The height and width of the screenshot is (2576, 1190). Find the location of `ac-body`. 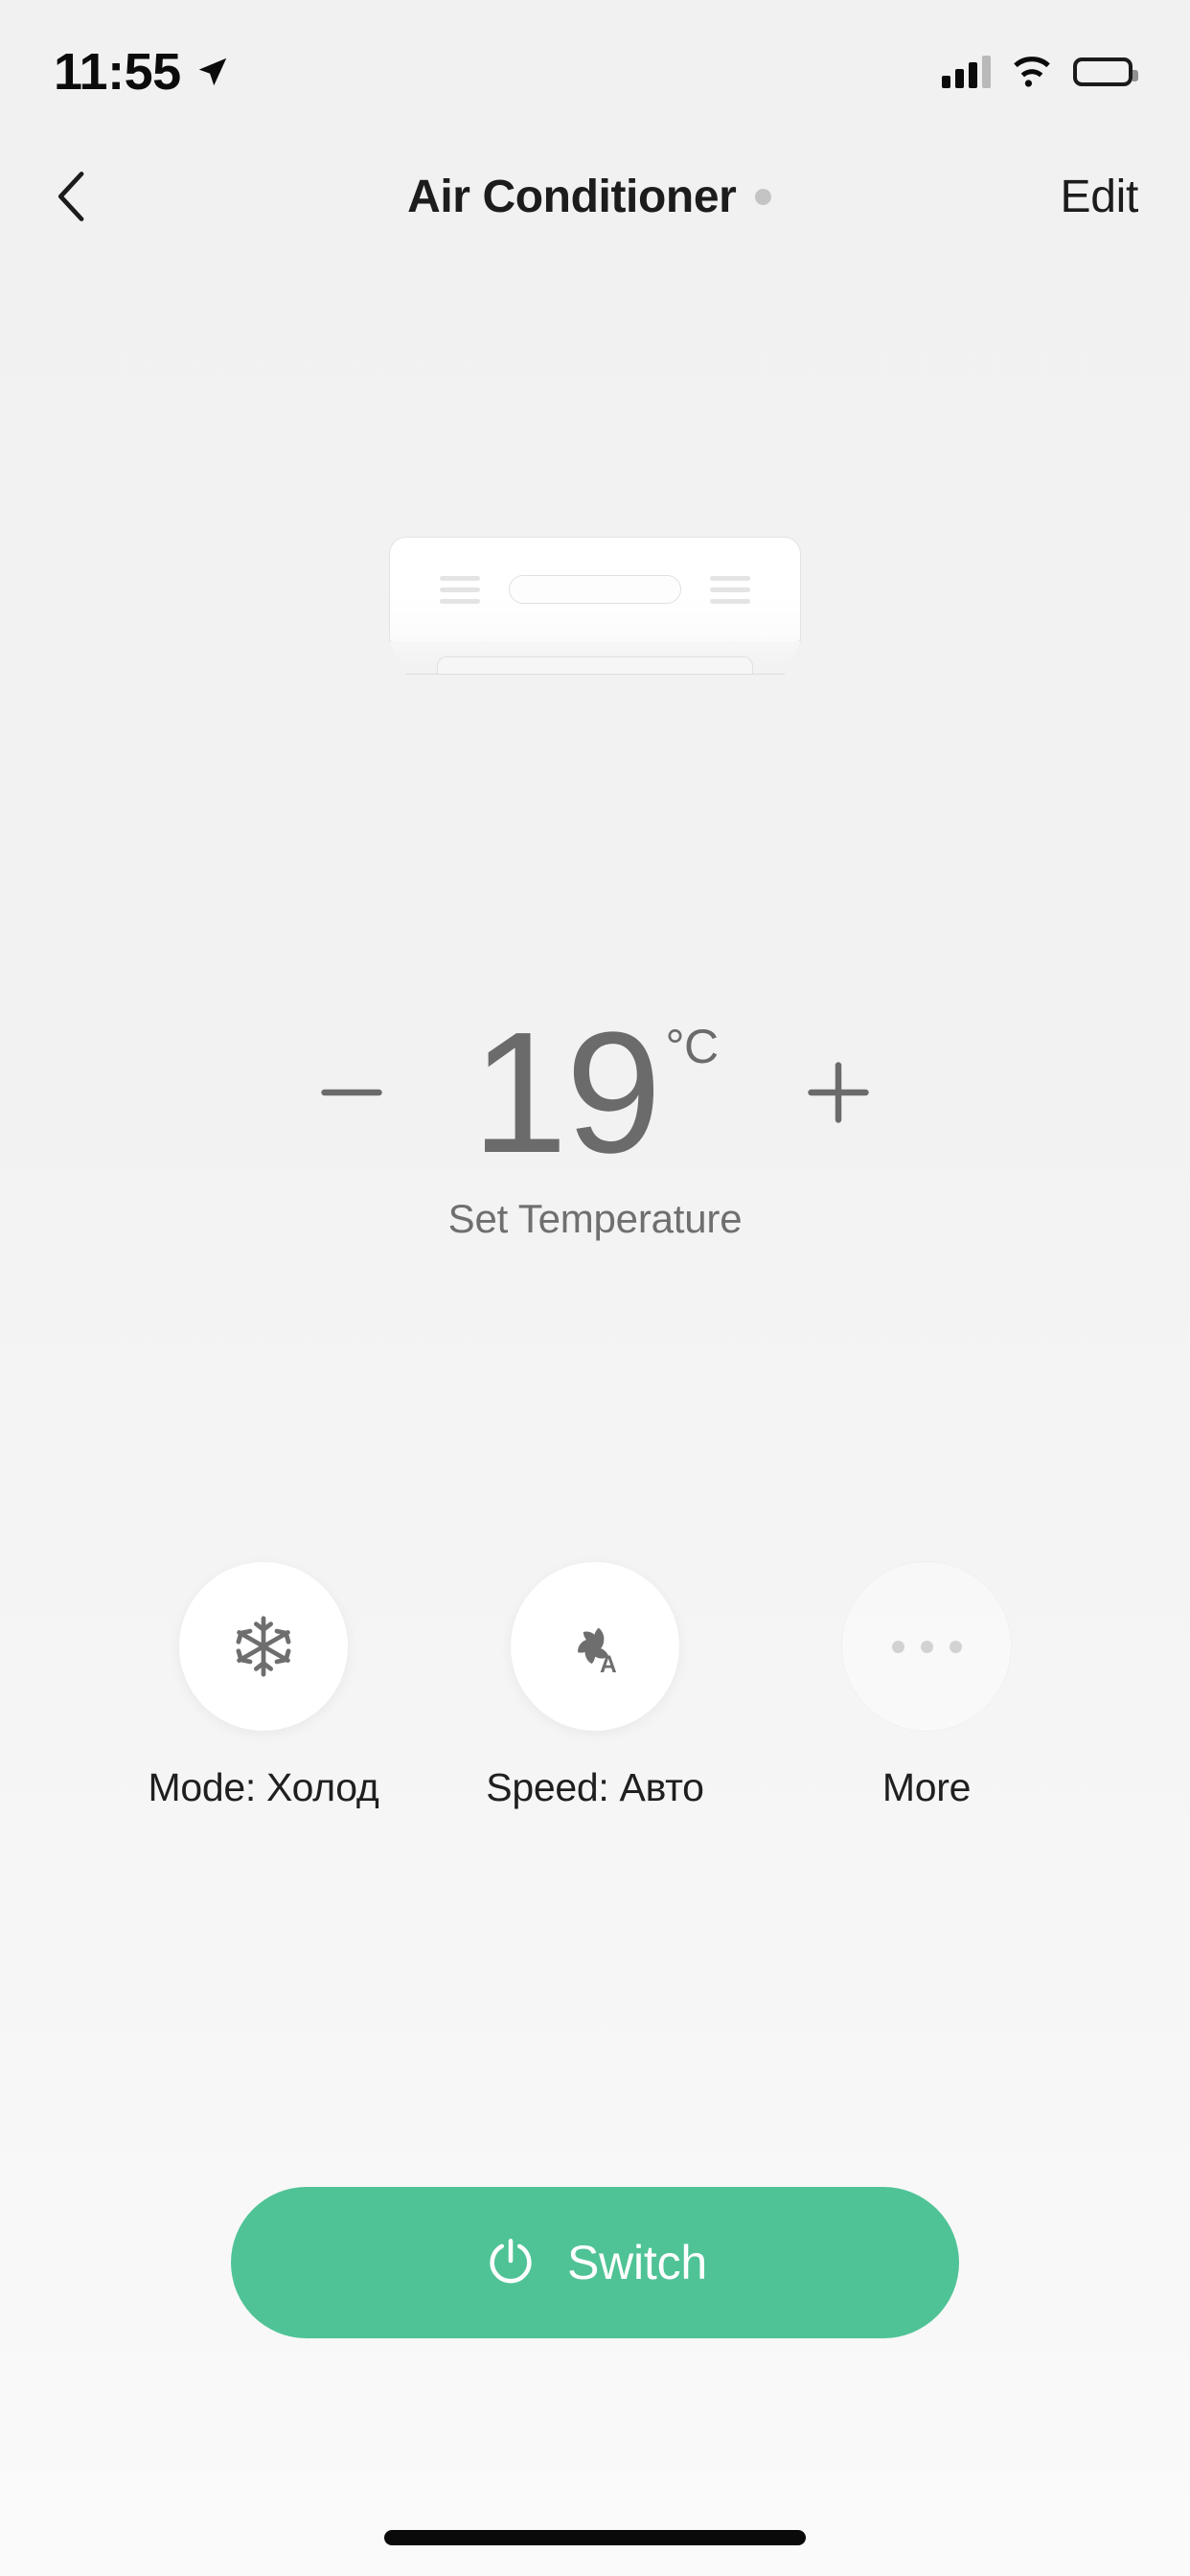

ac-body is located at coordinates (595, 589).